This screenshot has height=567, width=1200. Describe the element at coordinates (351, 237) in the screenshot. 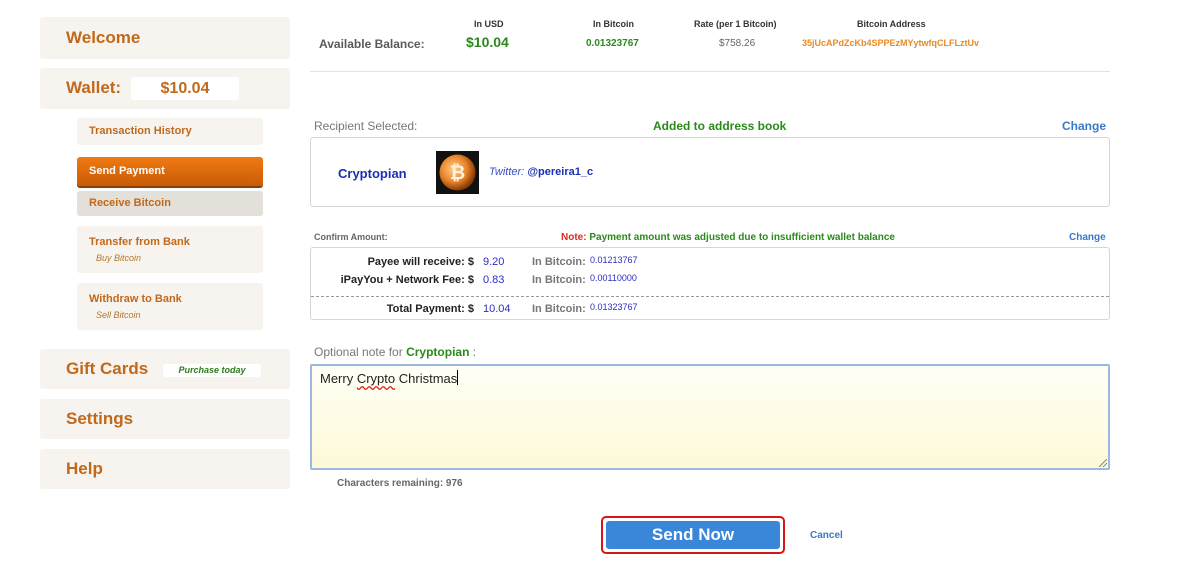

I see `confirm-amount-label: Confirm Amount:` at that location.